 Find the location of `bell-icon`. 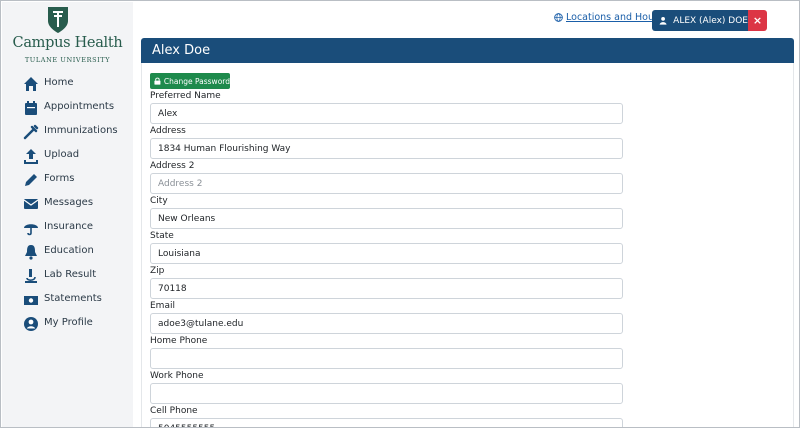

bell-icon is located at coordinates (31, 252).